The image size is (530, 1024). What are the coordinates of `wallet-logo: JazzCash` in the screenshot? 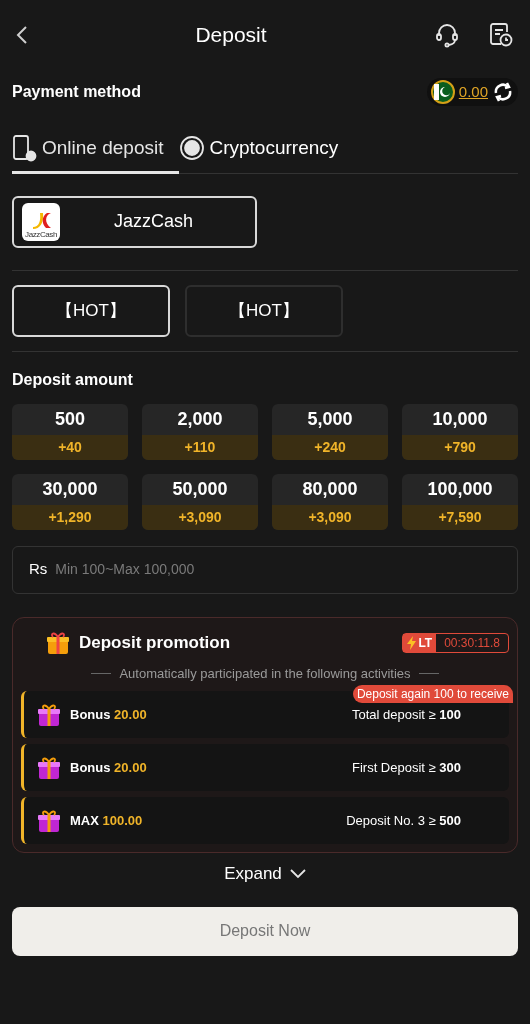 It's located at (41, 221).